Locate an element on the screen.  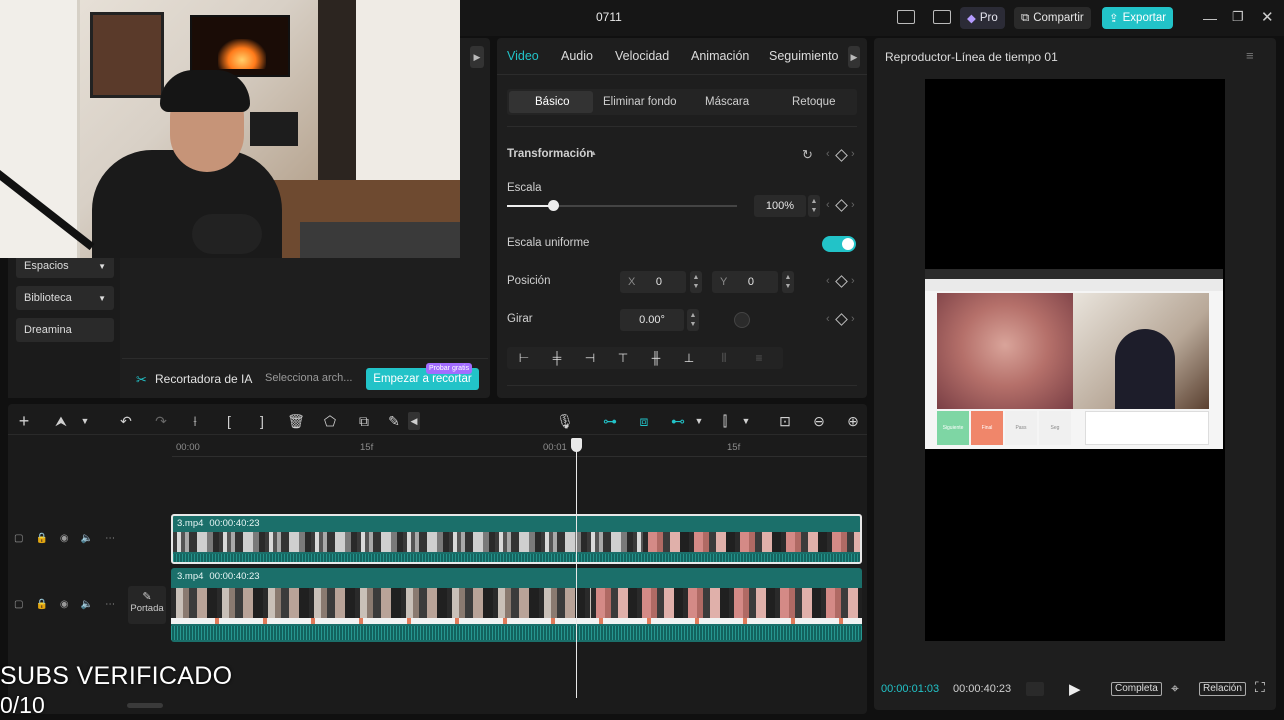
subtab-eliminar-fondo: Eliminar fondo is located at coordinates (640, 102).